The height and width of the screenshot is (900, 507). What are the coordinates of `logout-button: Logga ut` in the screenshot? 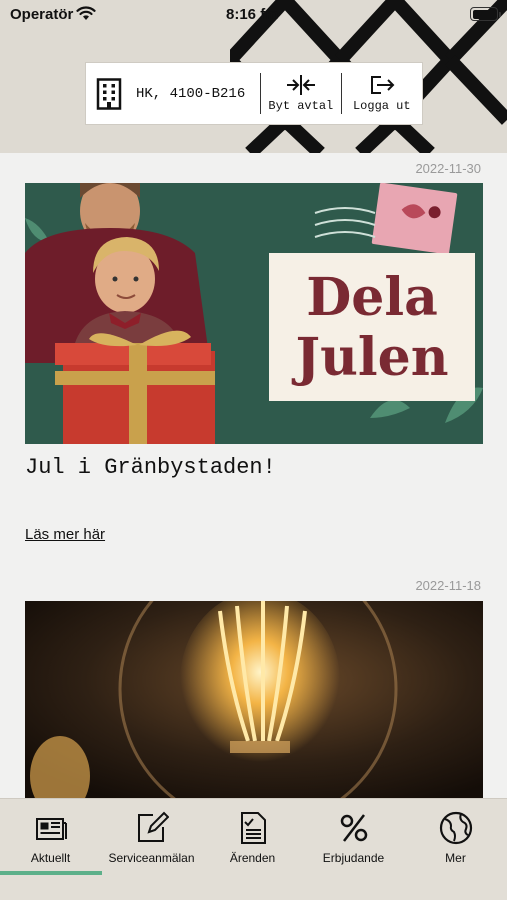 It's located at (382, 93).